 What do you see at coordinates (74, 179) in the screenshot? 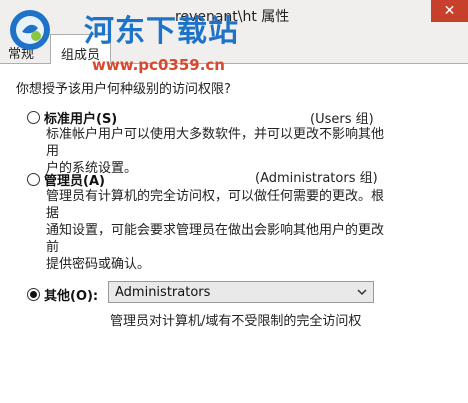
I see `radio-administrator-label: 管理员(A)` at bounding box center [74, 179].